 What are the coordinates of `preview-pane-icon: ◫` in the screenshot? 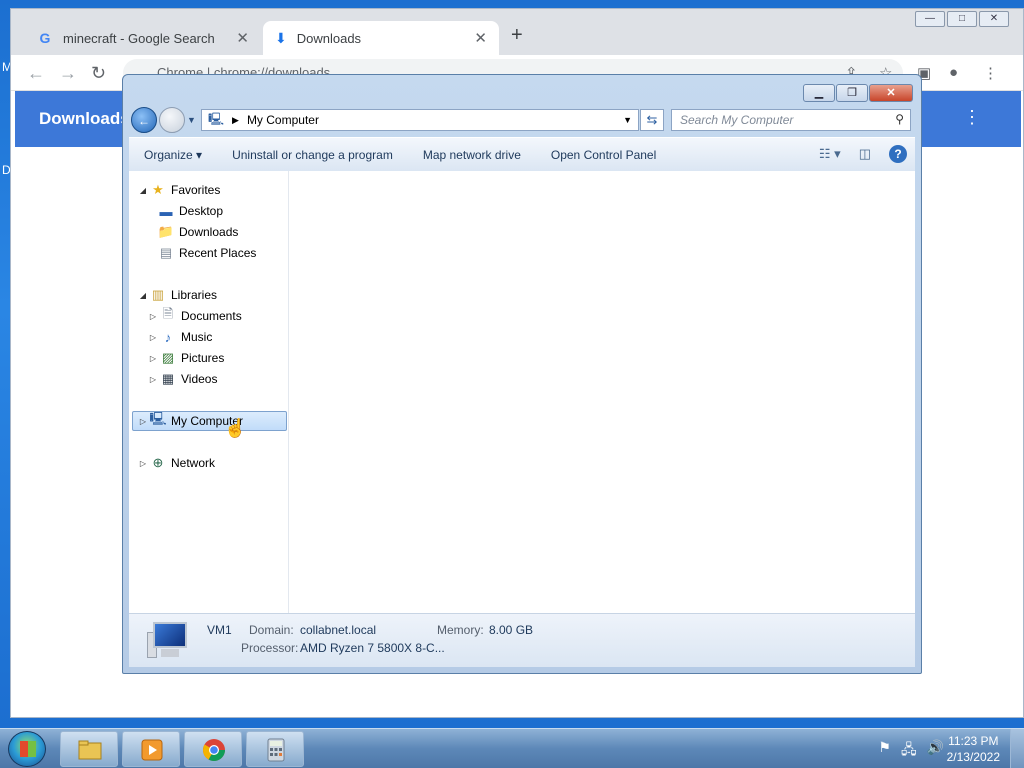 It's located at (865, 154).